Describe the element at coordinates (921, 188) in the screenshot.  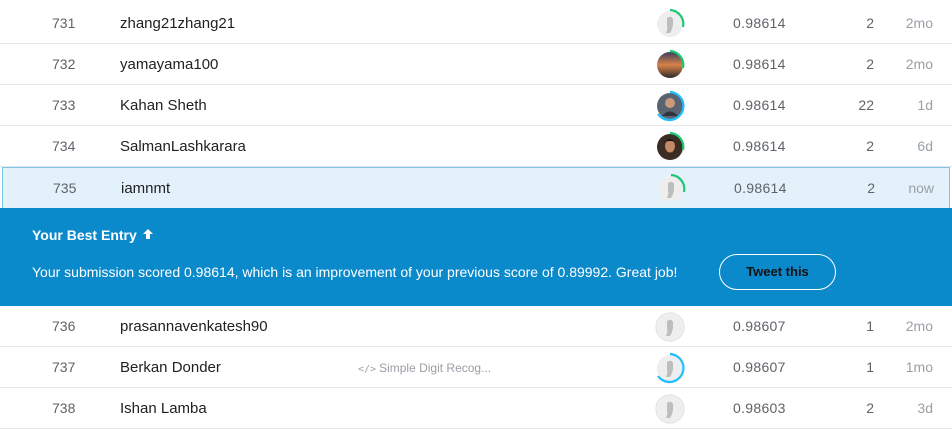
I see `last-submission: now` at that location.